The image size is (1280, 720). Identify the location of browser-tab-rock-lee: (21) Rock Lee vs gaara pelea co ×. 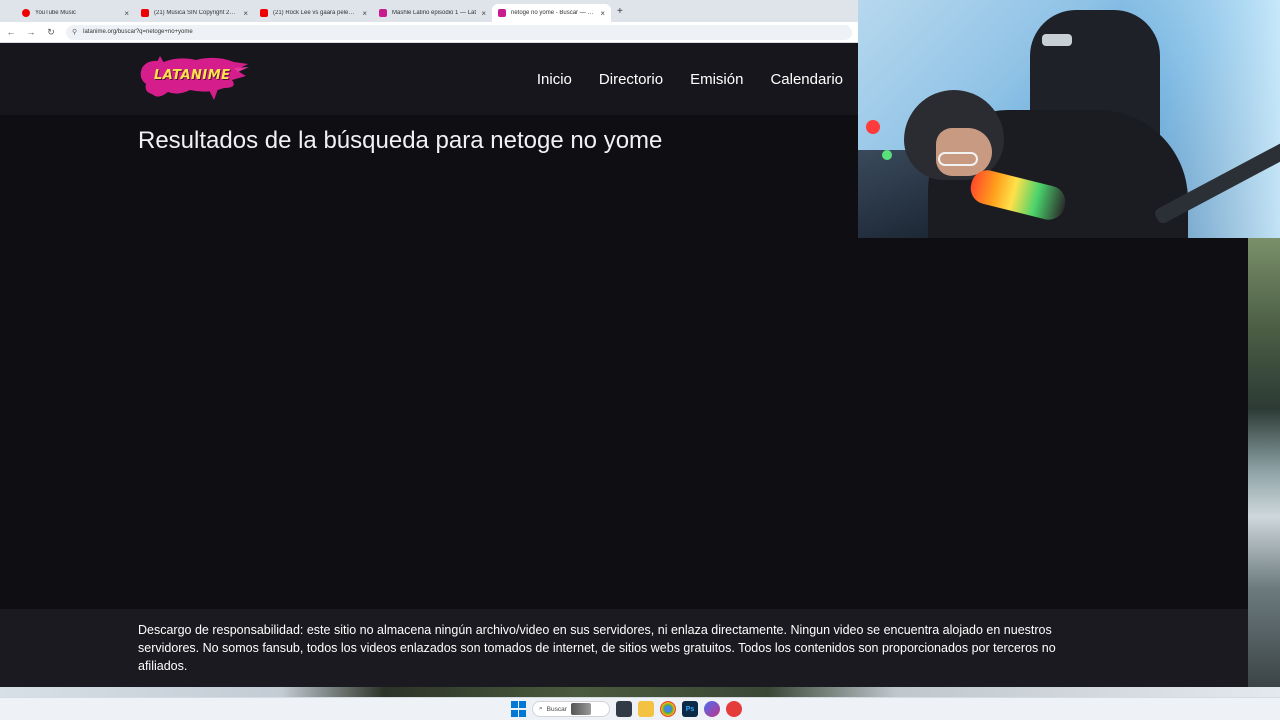
(313, 13).